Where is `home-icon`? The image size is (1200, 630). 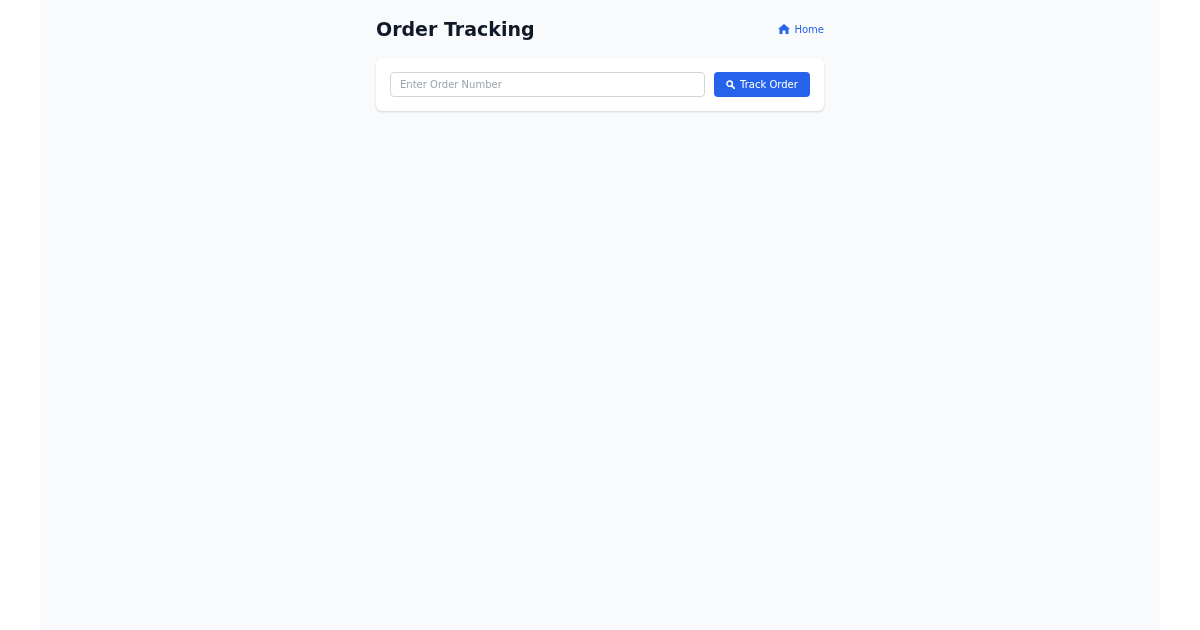
home-icon is located at coordinates (784, 29).